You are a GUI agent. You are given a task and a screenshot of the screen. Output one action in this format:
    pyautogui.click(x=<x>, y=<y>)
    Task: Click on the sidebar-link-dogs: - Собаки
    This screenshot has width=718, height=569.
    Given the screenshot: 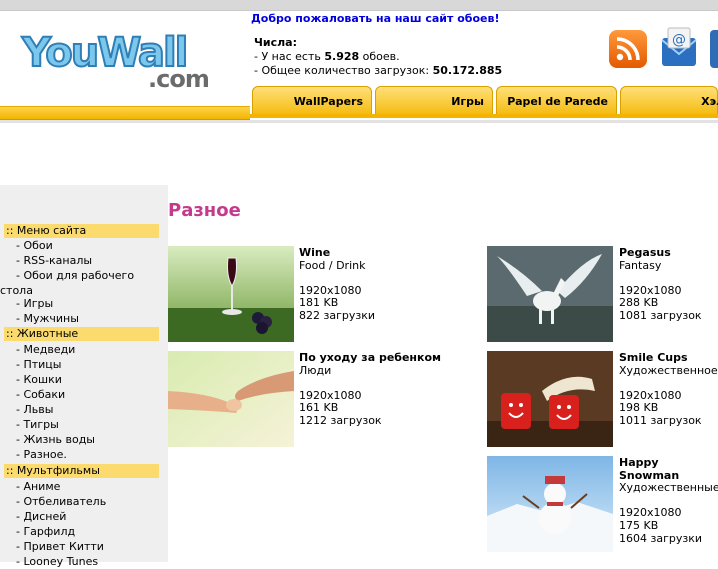 What is the action you would take?
    pyautogui.click(x=40, y=395)
    